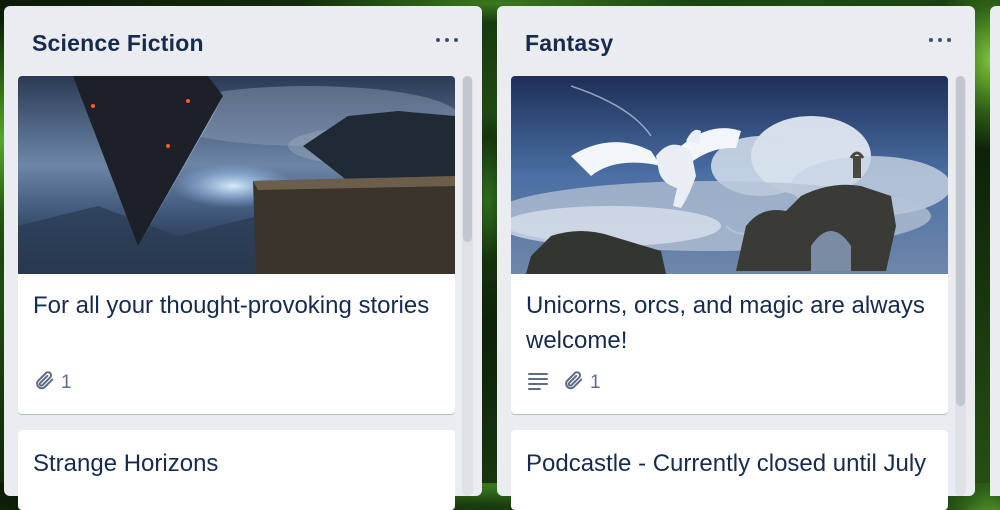  Describe the element at coordinates (231, 305) in the screenshot. I see `card-title: For all your thought-provoking stories` at that location.